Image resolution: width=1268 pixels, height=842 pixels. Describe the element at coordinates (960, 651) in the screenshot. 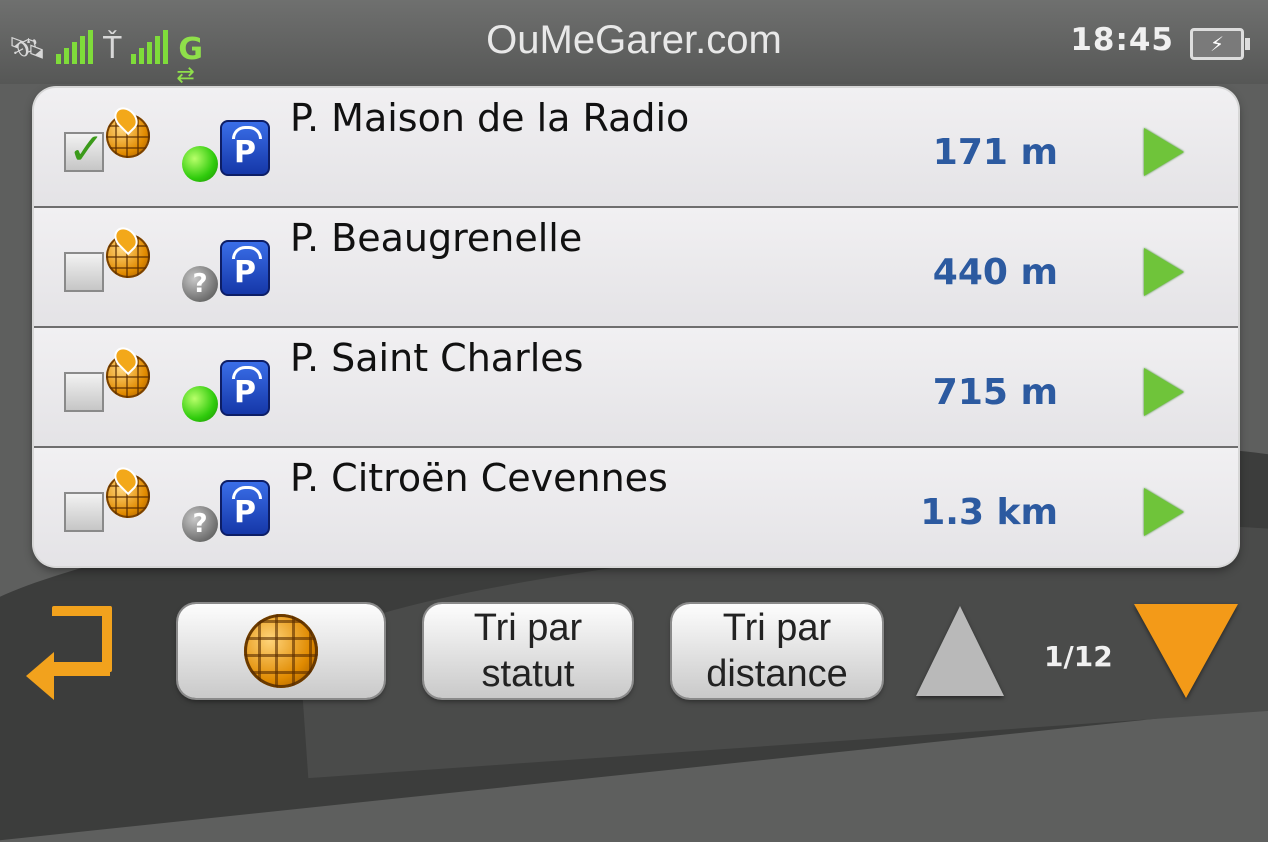

I see `page-up-icon` at that location.